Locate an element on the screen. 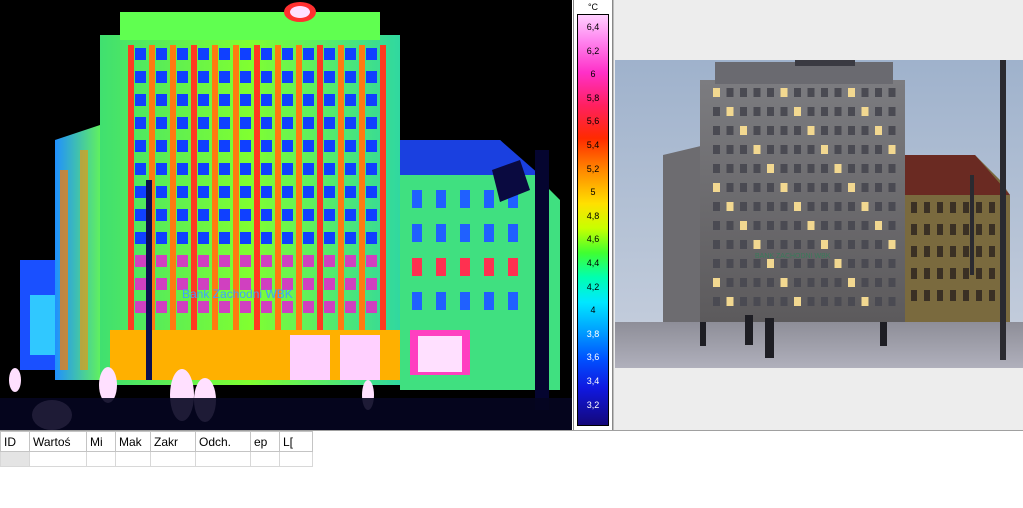 This screenshot has width=1023, height=508. scale-tick-label: 3,6 is located at coordinates (593, 357).